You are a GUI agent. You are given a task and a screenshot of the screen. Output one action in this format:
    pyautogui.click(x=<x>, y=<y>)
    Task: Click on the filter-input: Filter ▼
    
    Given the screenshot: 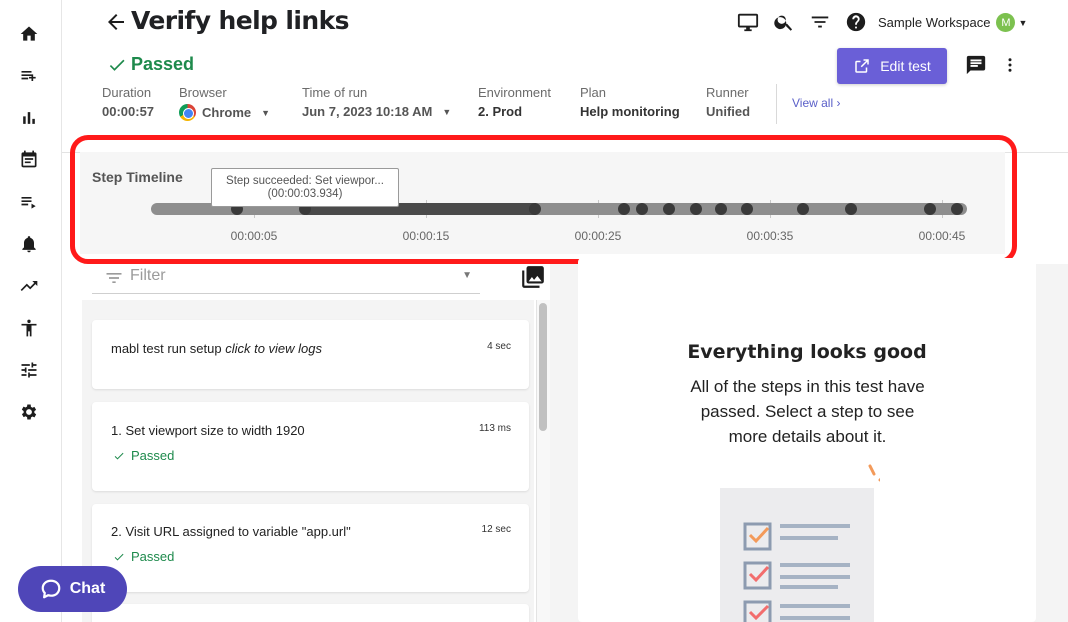 What is the action you would take?
    pyautogui.click(x=286, y=279)
    